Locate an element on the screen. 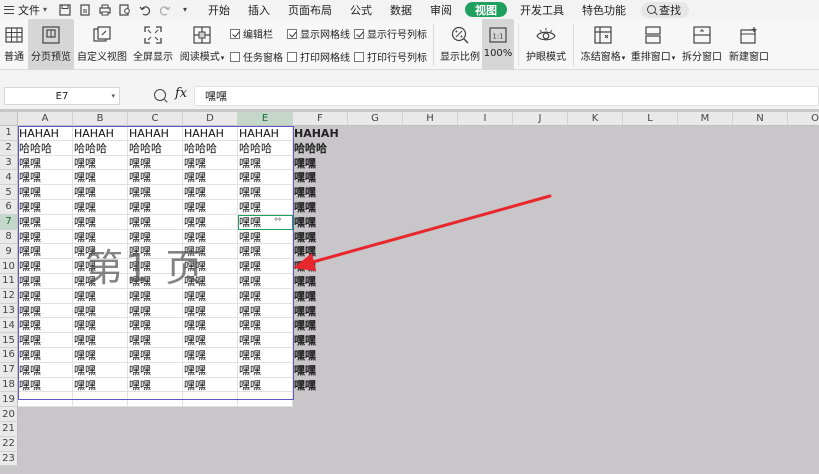 The width and height of the screenshot is (819, 474). menu-insert: 插入 is located at coordinates (259, 9).